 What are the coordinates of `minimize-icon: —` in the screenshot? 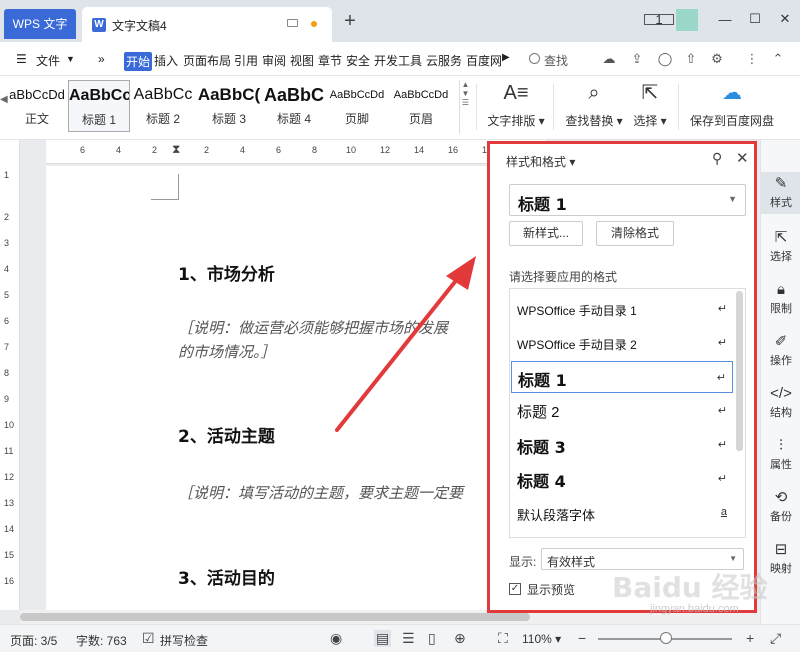 It's located at (725, 19).